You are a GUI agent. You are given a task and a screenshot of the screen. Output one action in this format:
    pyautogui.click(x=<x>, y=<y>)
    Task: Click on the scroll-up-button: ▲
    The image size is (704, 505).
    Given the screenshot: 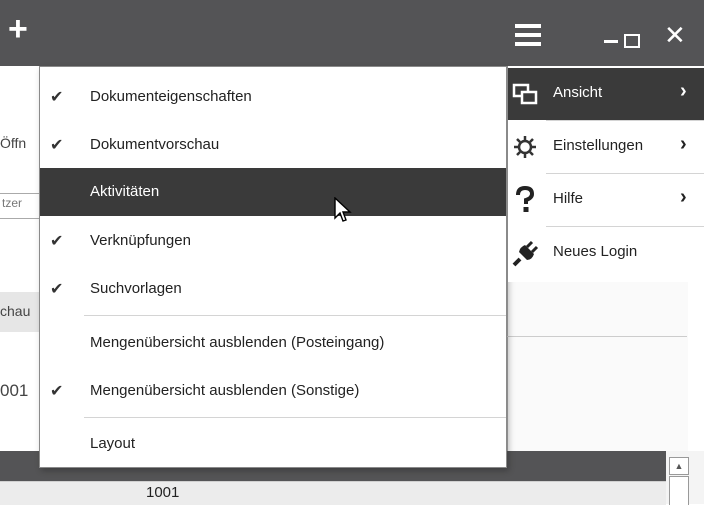 What is the action you would take?
    pyautogui.click(x=679, y=466)
    